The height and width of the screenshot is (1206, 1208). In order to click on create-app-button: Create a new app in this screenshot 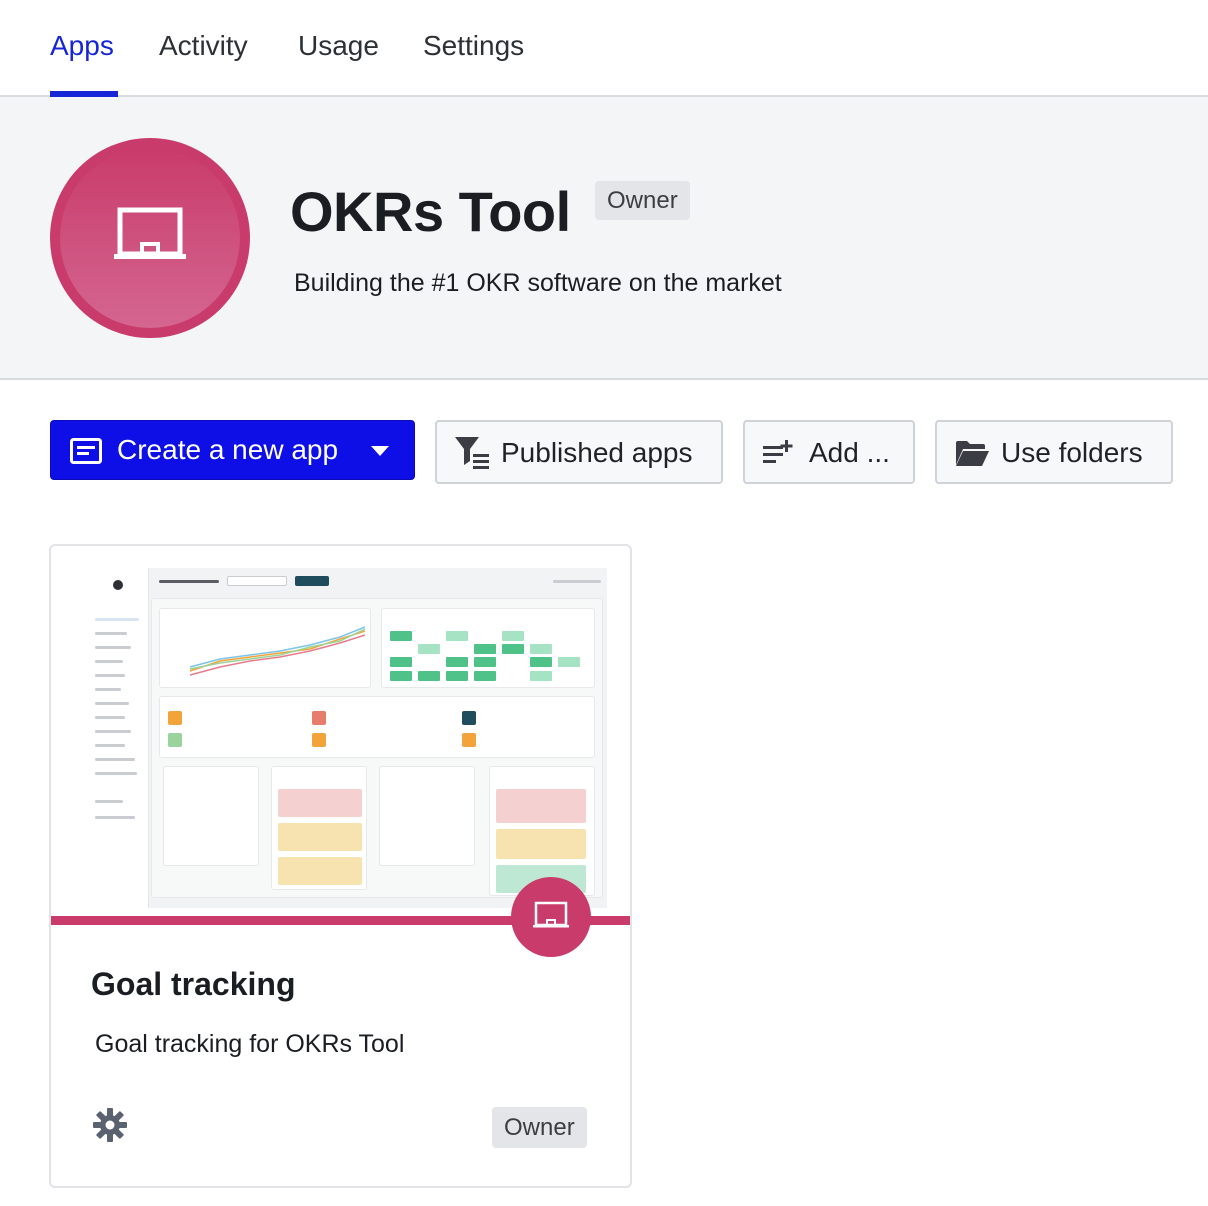, I will do `click(232, 450)`.